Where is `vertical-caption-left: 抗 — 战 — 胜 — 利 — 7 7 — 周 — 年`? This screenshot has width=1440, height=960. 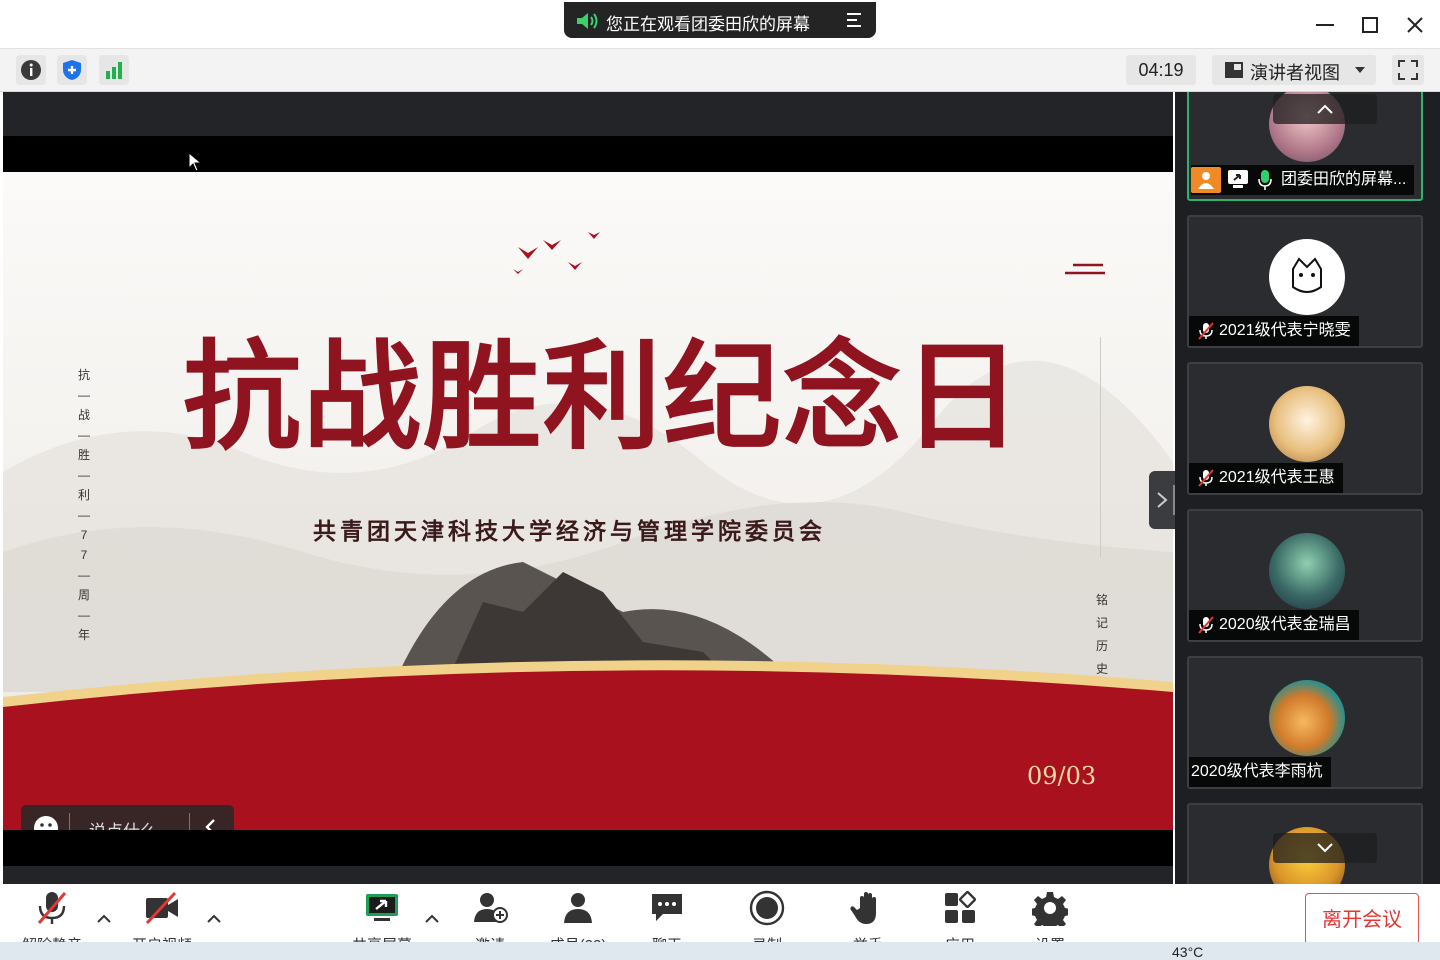
vertical-caption-left: 抗 — 战 — 胜 — 利 — 7 7 — 周 — 年 is located at coordinates (84, 505).